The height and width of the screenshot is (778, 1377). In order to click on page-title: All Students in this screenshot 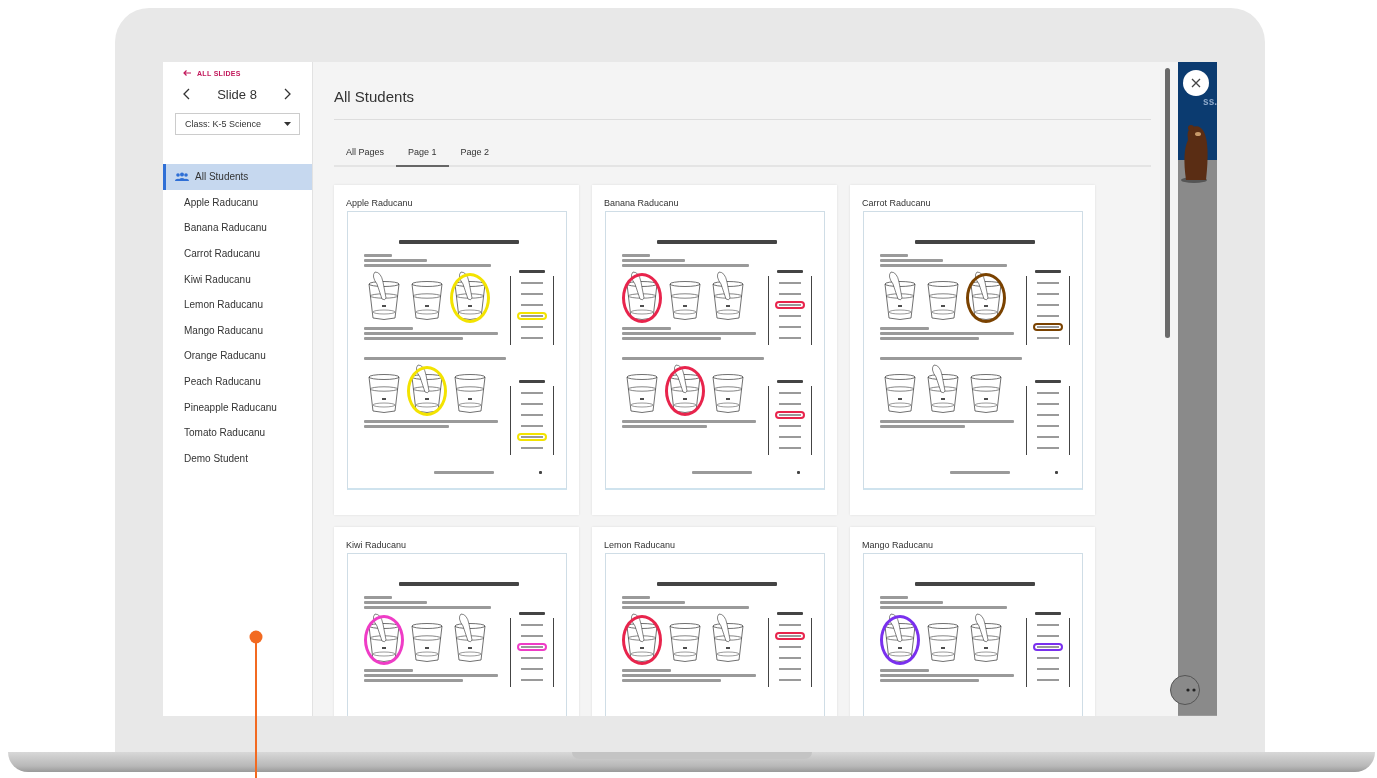, I will do `click(742, 91)`.